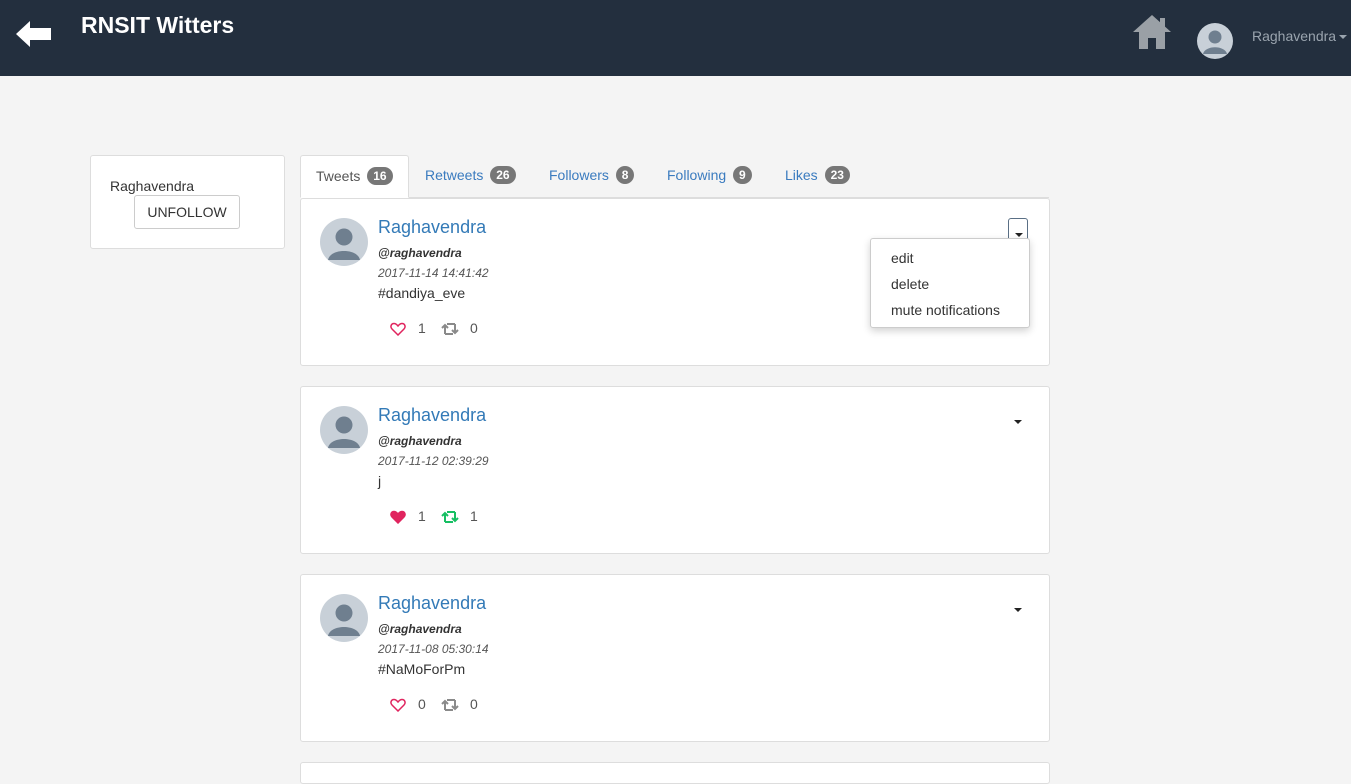  What do you see at coordinates (675, 38) in the screenshot?
I see `top-navbar: RNSIT Witters Raghavendra` at bounding box center [675, 38].